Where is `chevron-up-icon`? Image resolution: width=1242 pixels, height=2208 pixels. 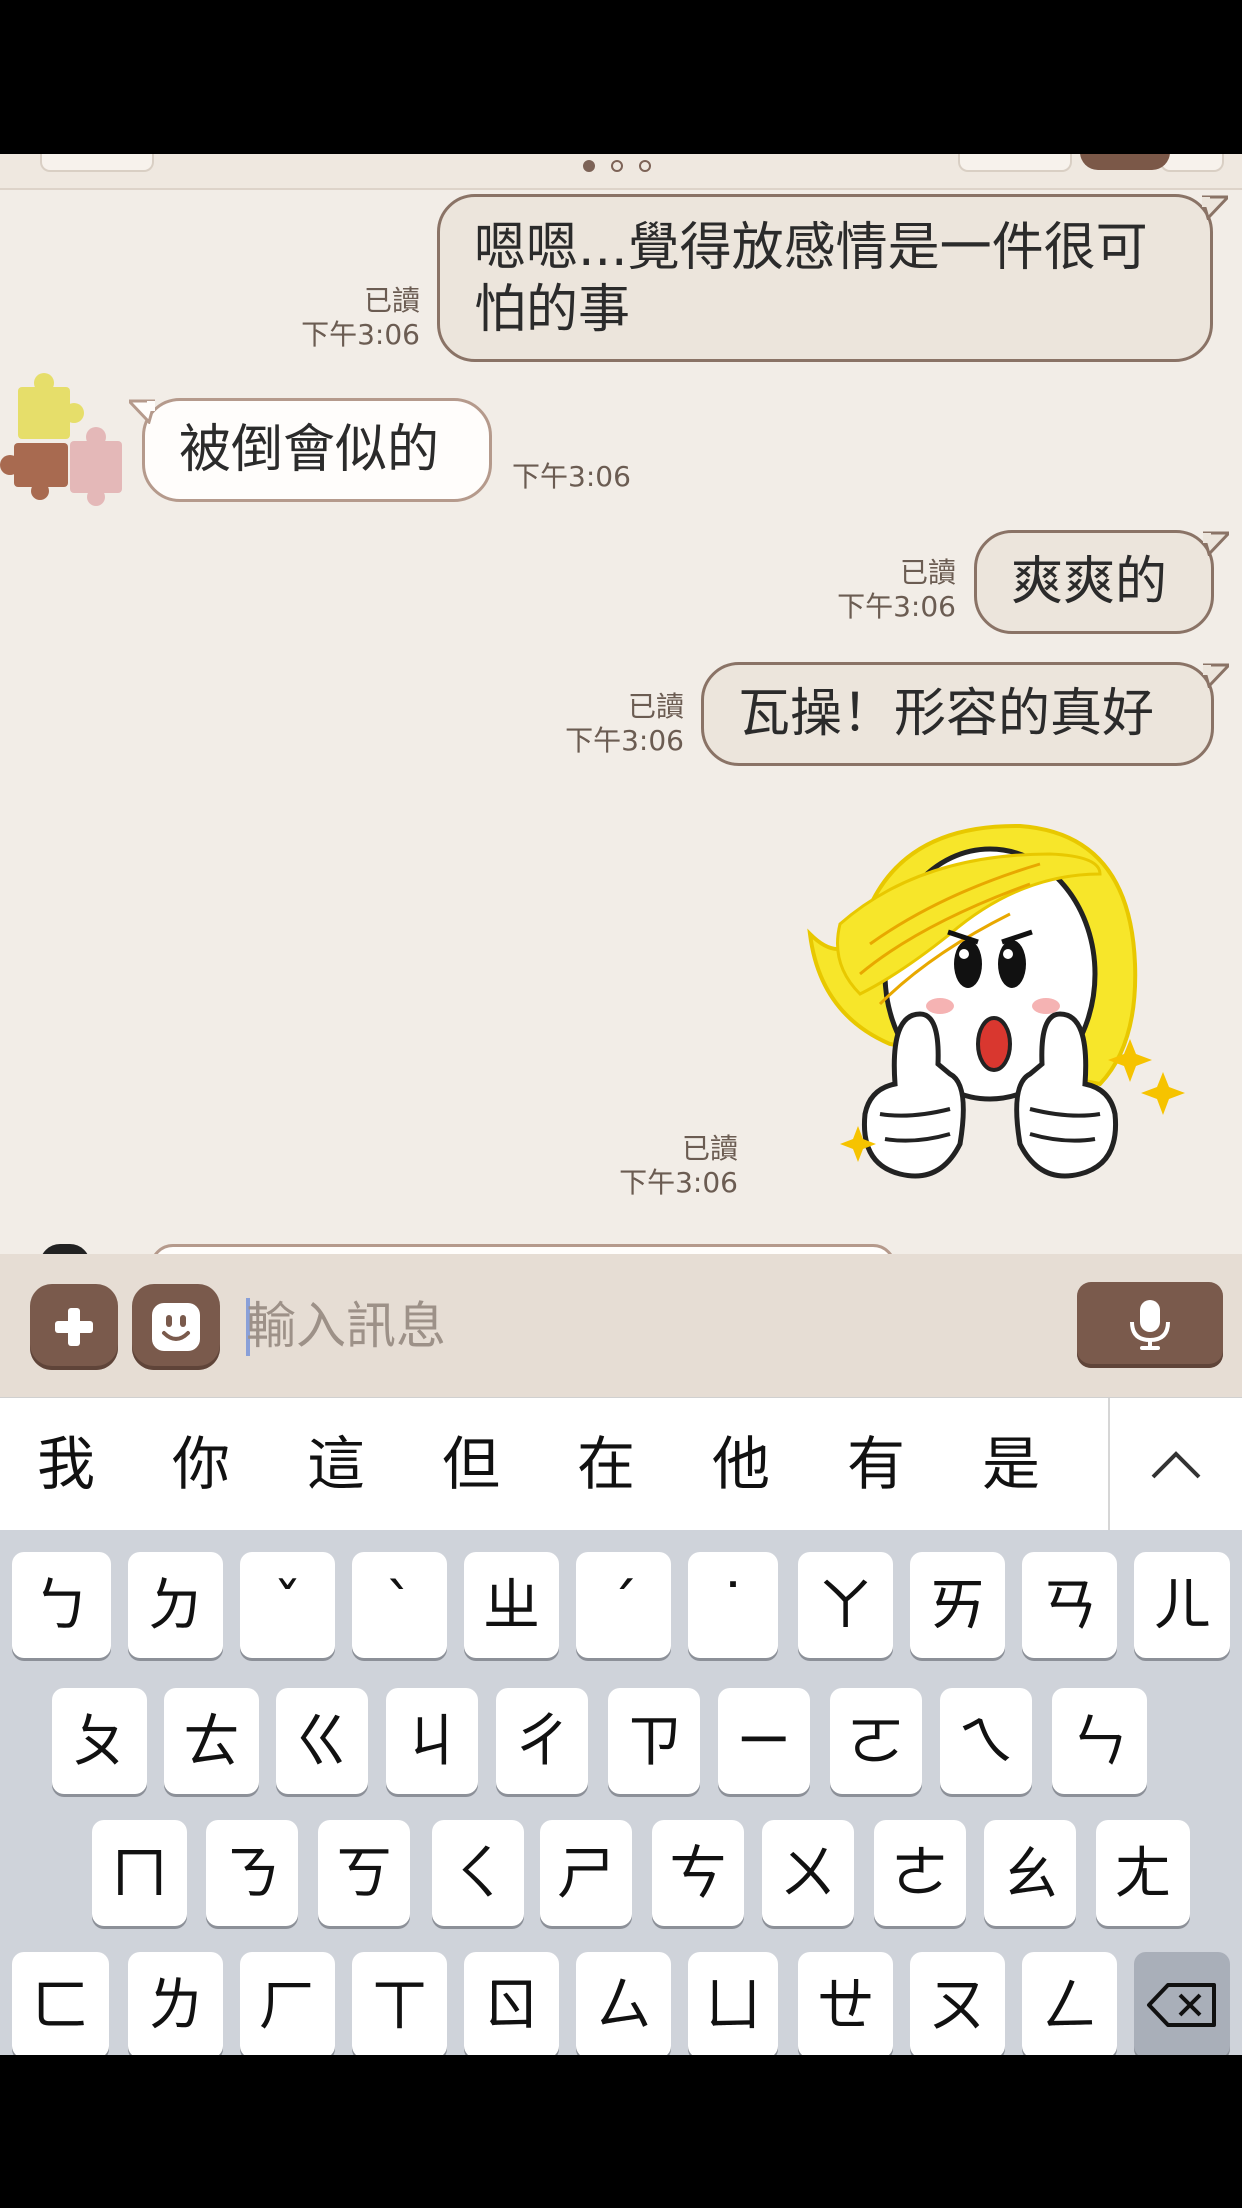 chevron-up-icon is located at coordinates (1176, 1464).